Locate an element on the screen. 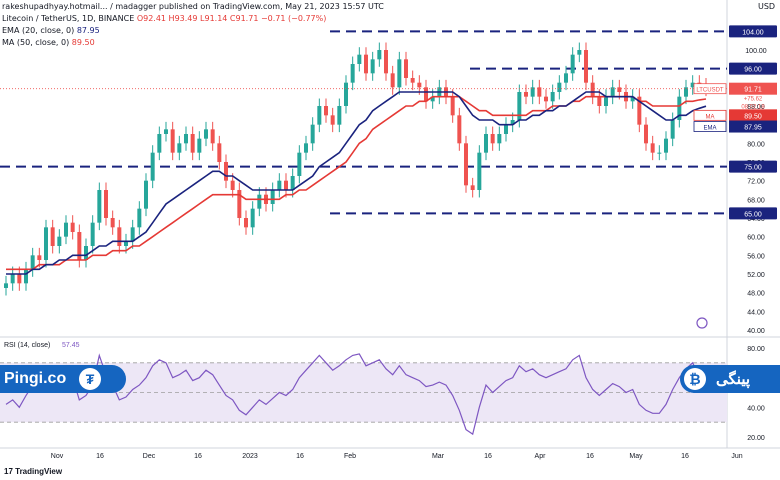 The width and height of the screenshot is (780, 480). series-name-label: LTCUSDT is located at coordinates (710, 91).